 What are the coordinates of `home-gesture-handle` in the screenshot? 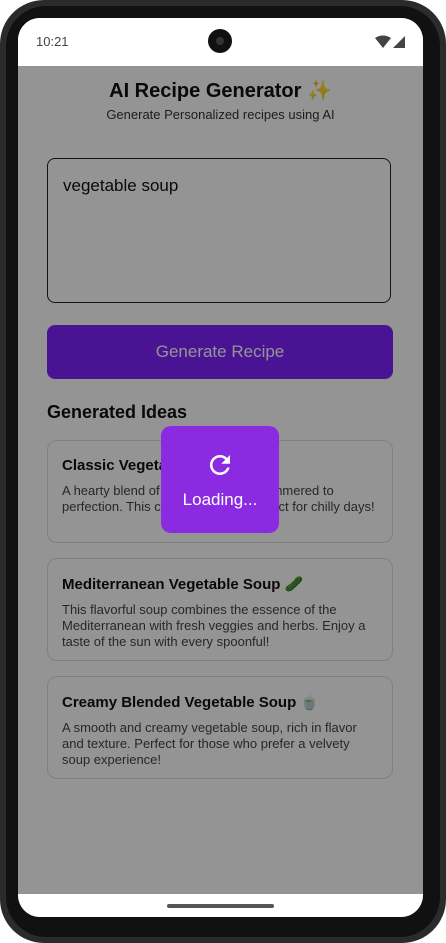 It's located at (220, 906).